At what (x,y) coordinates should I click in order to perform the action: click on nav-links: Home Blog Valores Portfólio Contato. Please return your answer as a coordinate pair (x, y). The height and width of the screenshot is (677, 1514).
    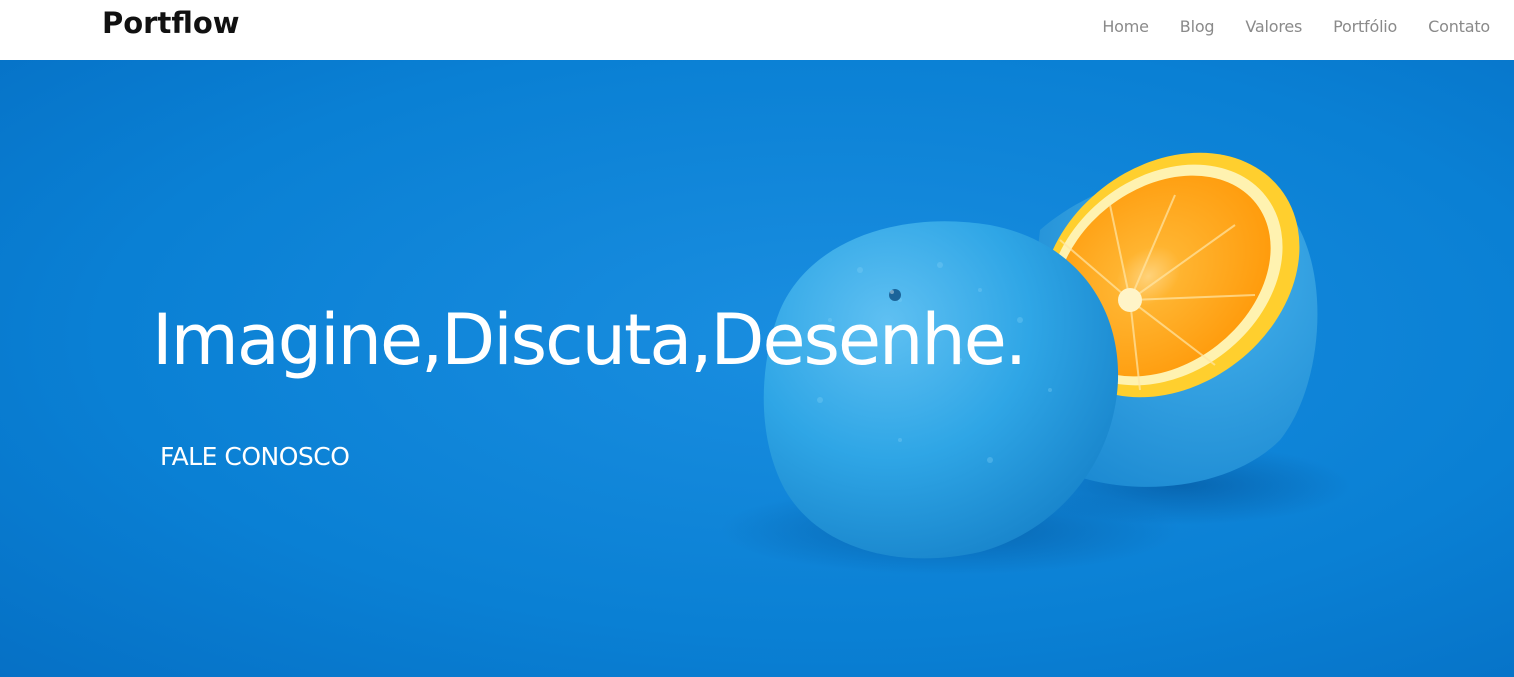
    Looking at the image, I should click on (1296, 26).